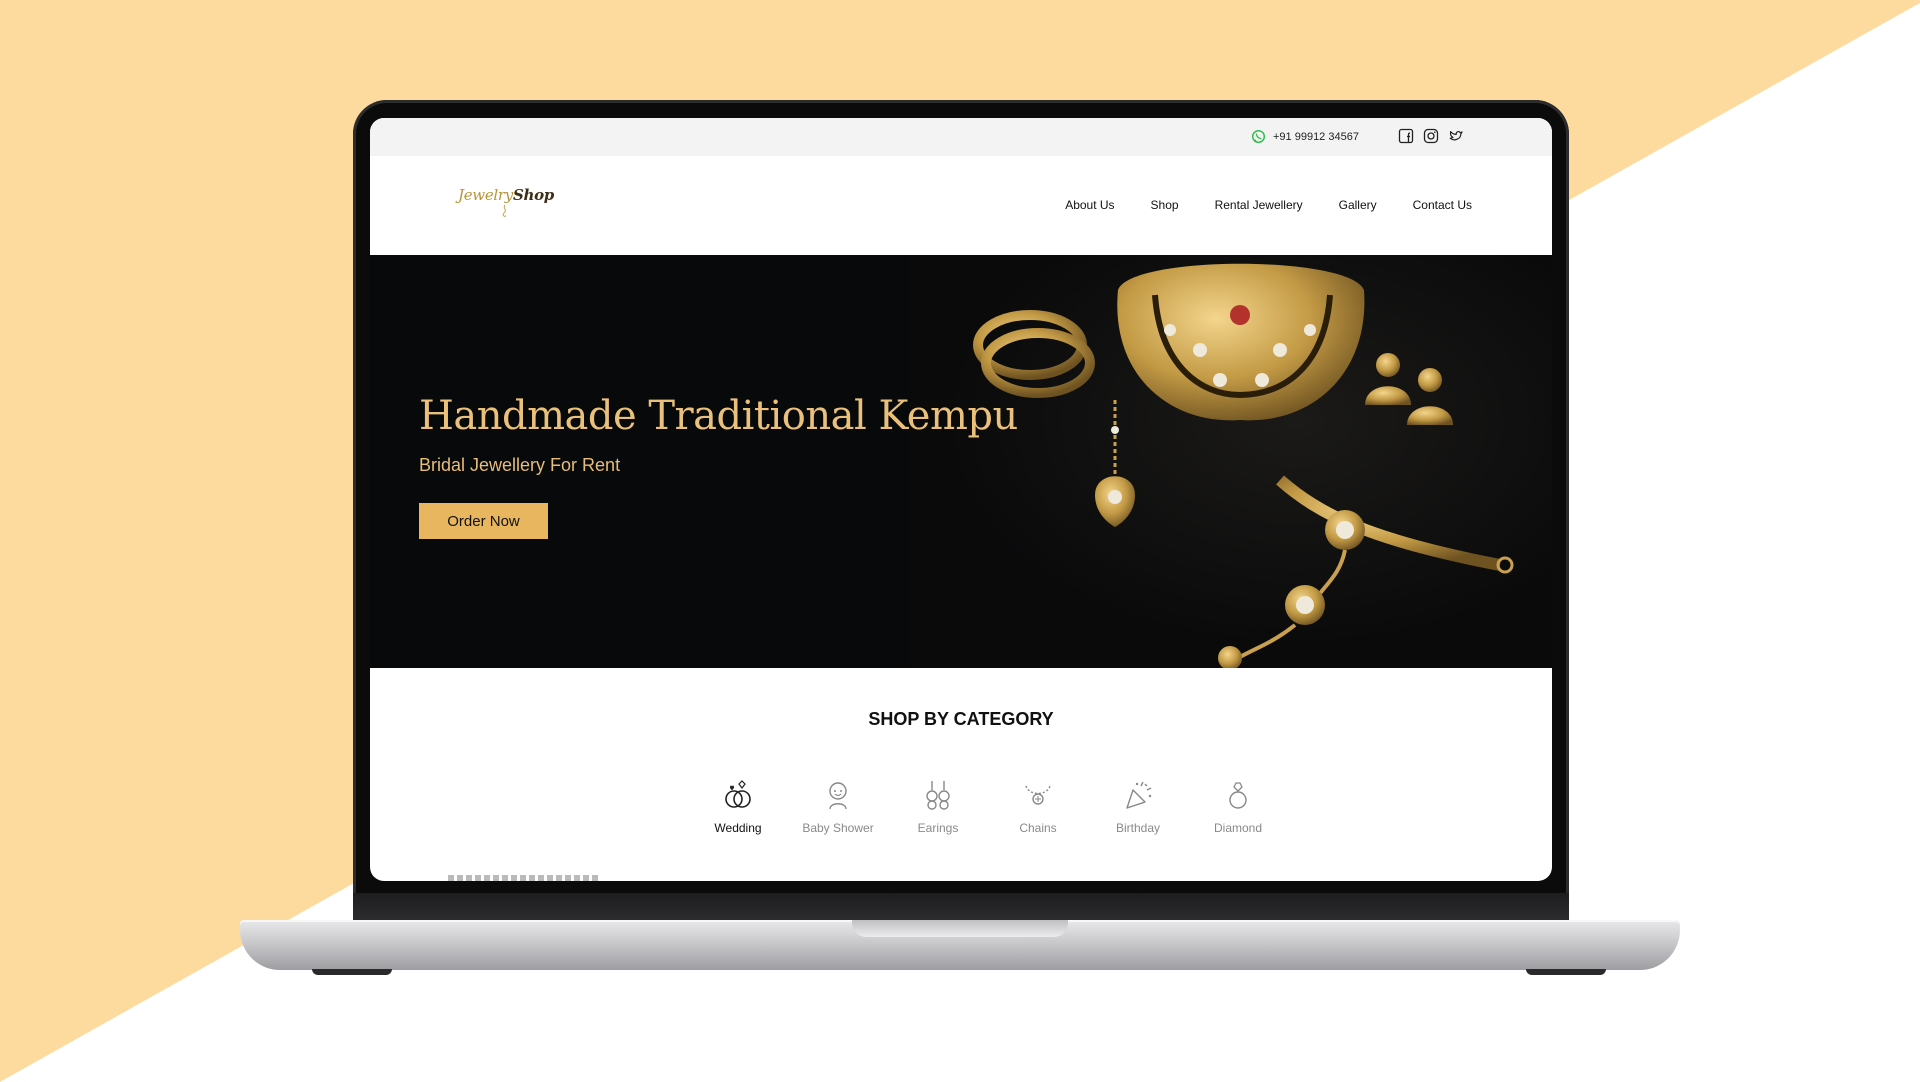  I want to click on category-birthday: Birthday, so click(1138, 806).